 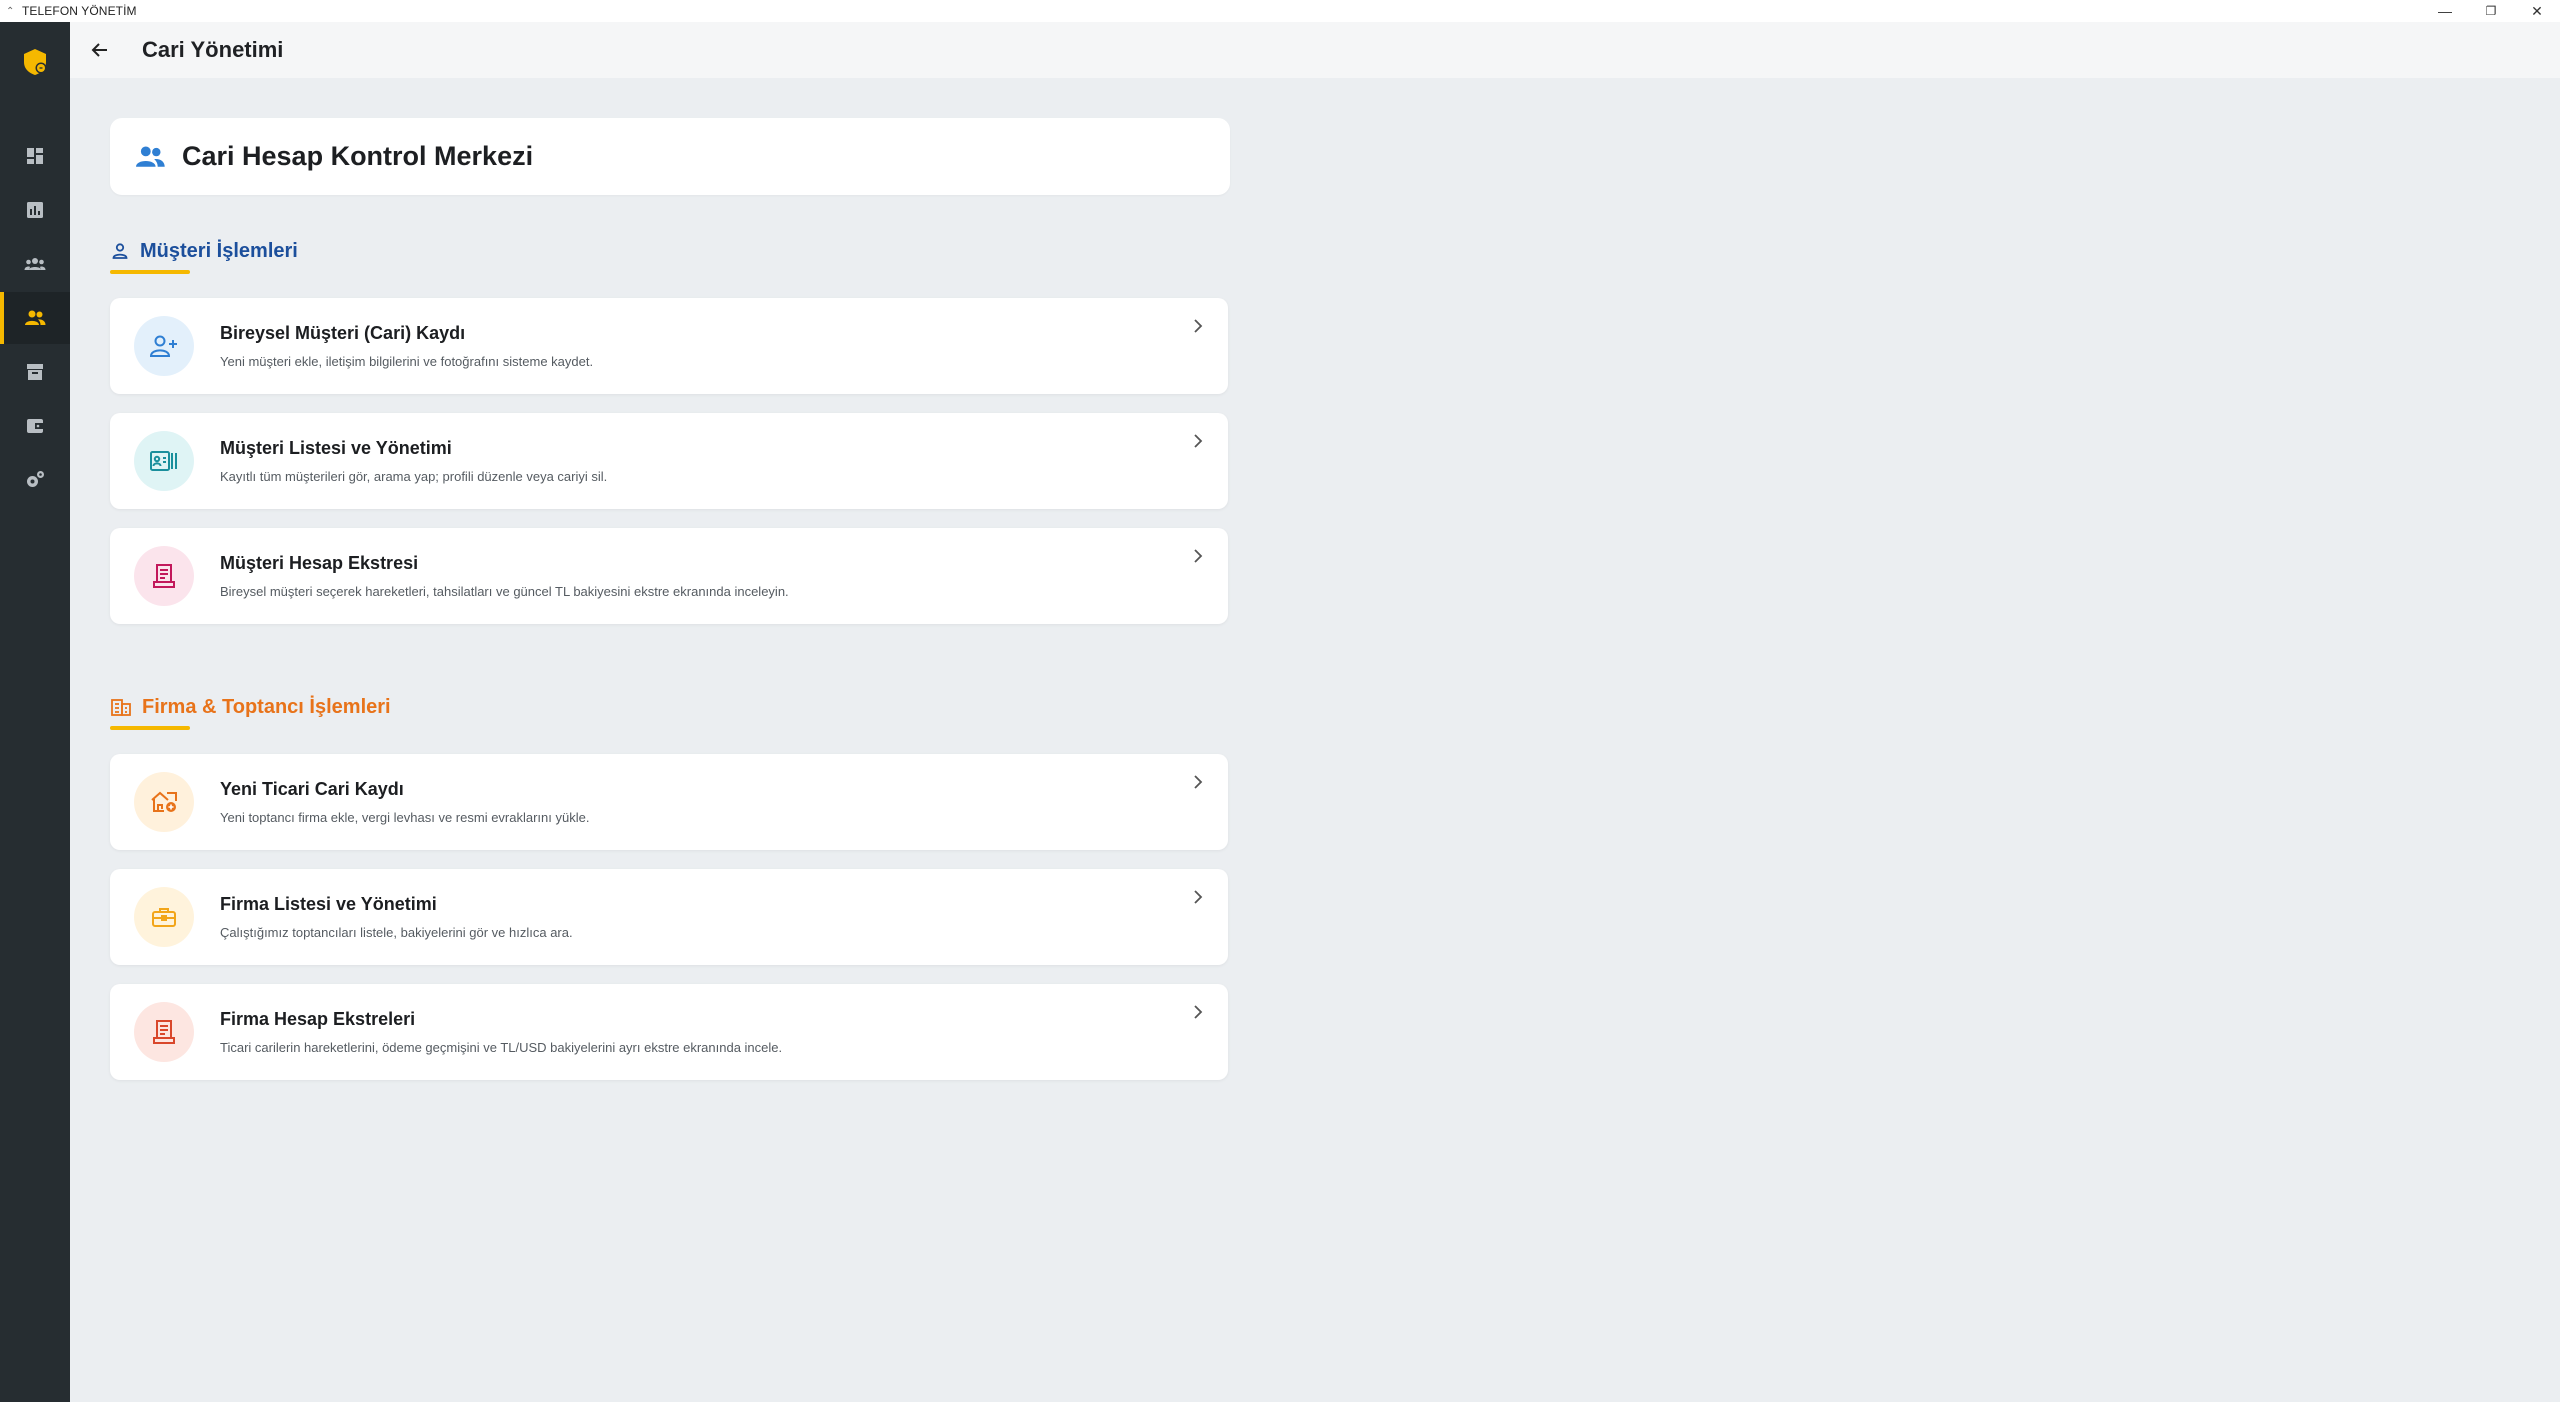 I want to click on customer-section-header: Müşteri İşlemleri, so click(x=204, y=251).